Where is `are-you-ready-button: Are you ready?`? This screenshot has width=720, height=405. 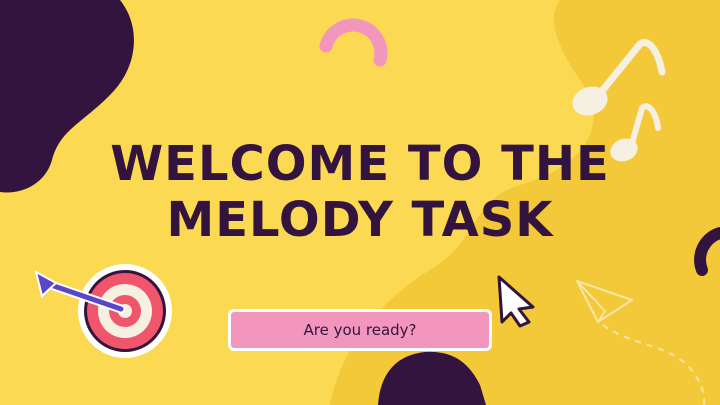
are-you-ready-button: Are you ready? is located at coordinates (360, 330).